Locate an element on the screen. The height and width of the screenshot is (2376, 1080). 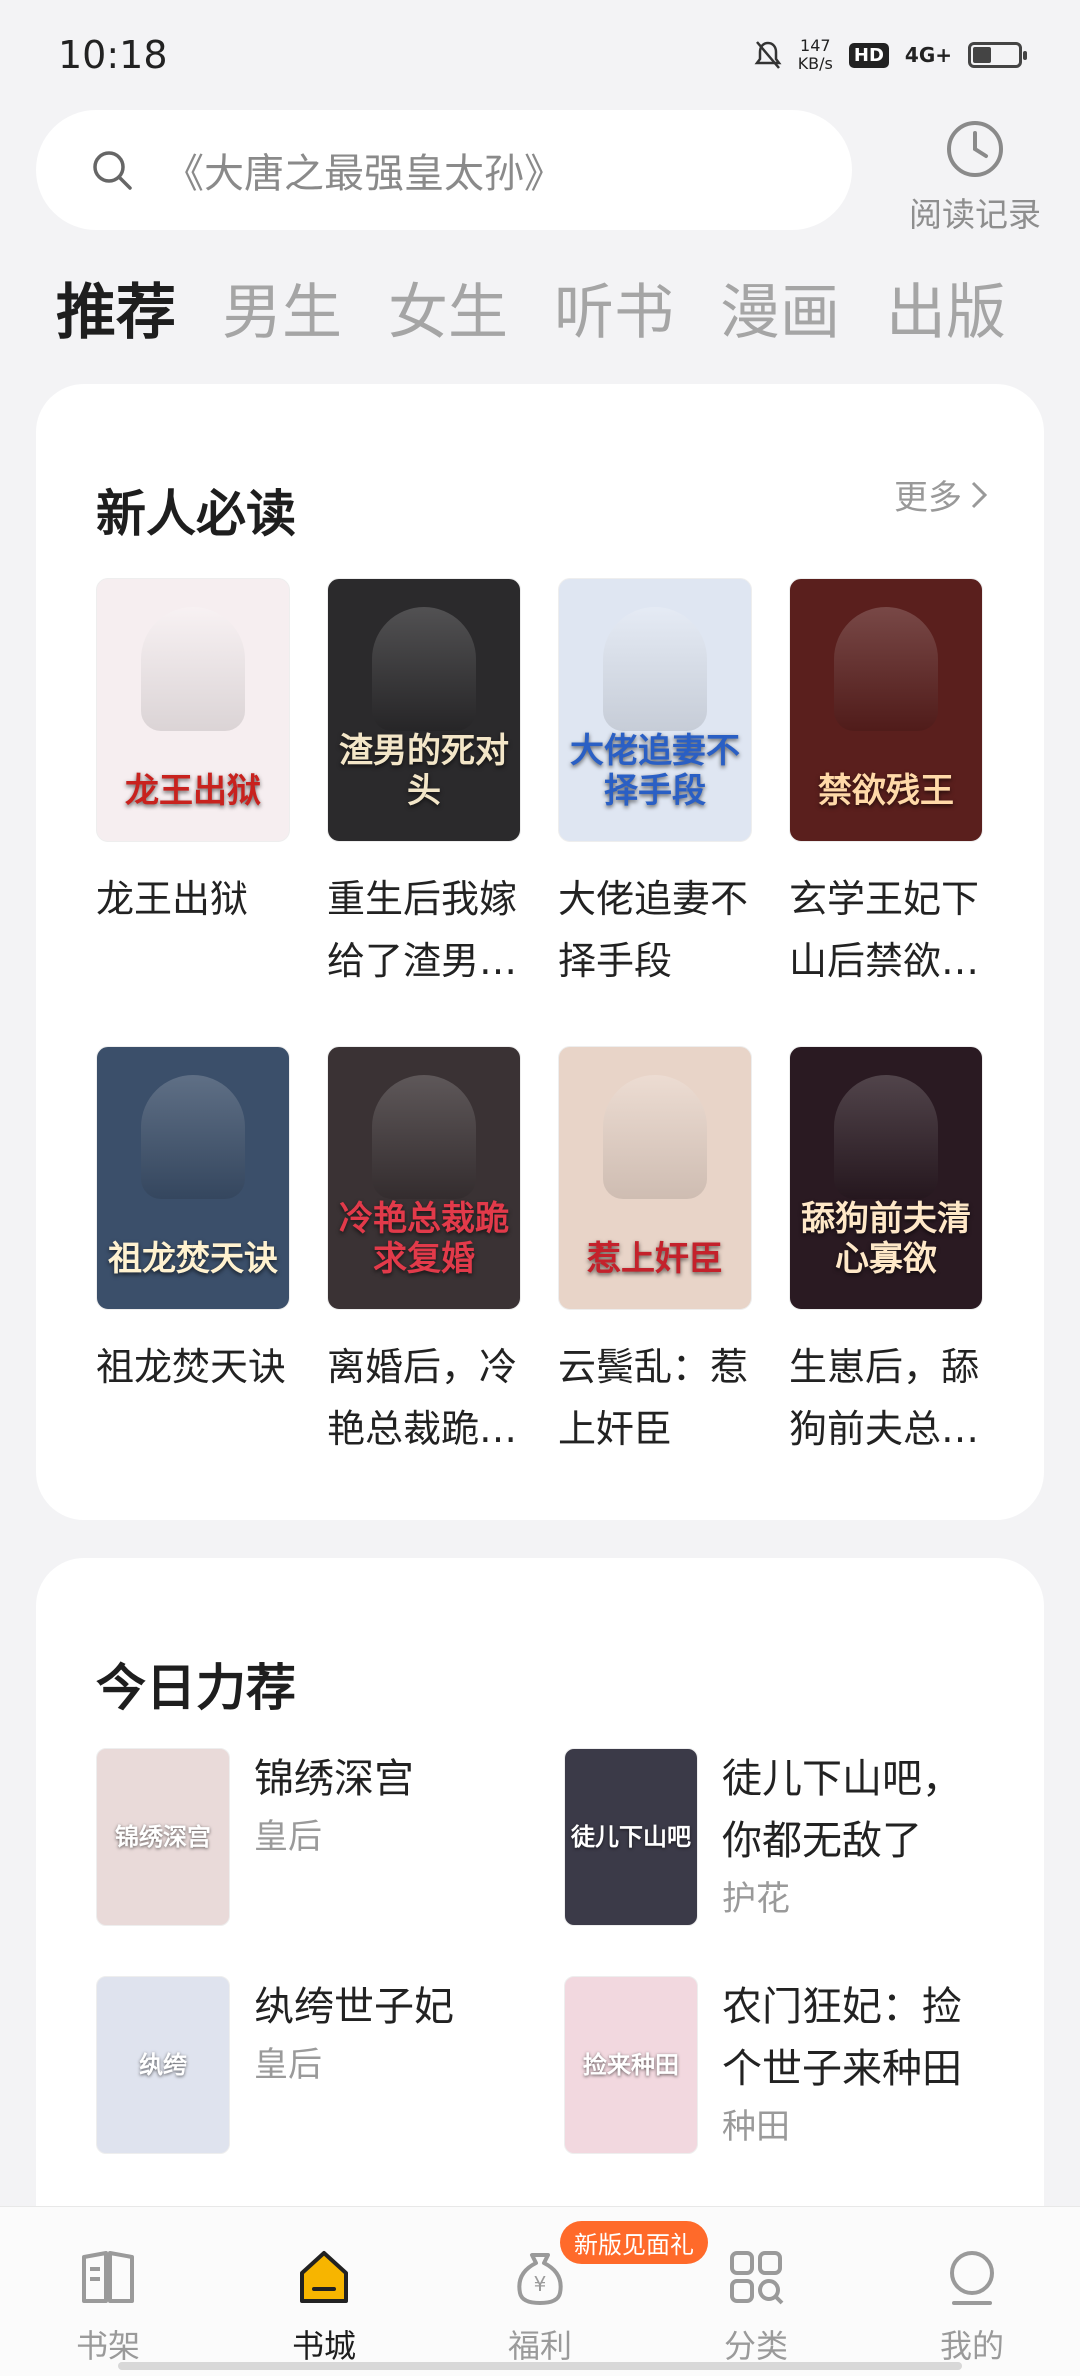
book-item: 惹上奸臣云鬓乱：惹上奸臣 is located at coordinates (655, 1253).